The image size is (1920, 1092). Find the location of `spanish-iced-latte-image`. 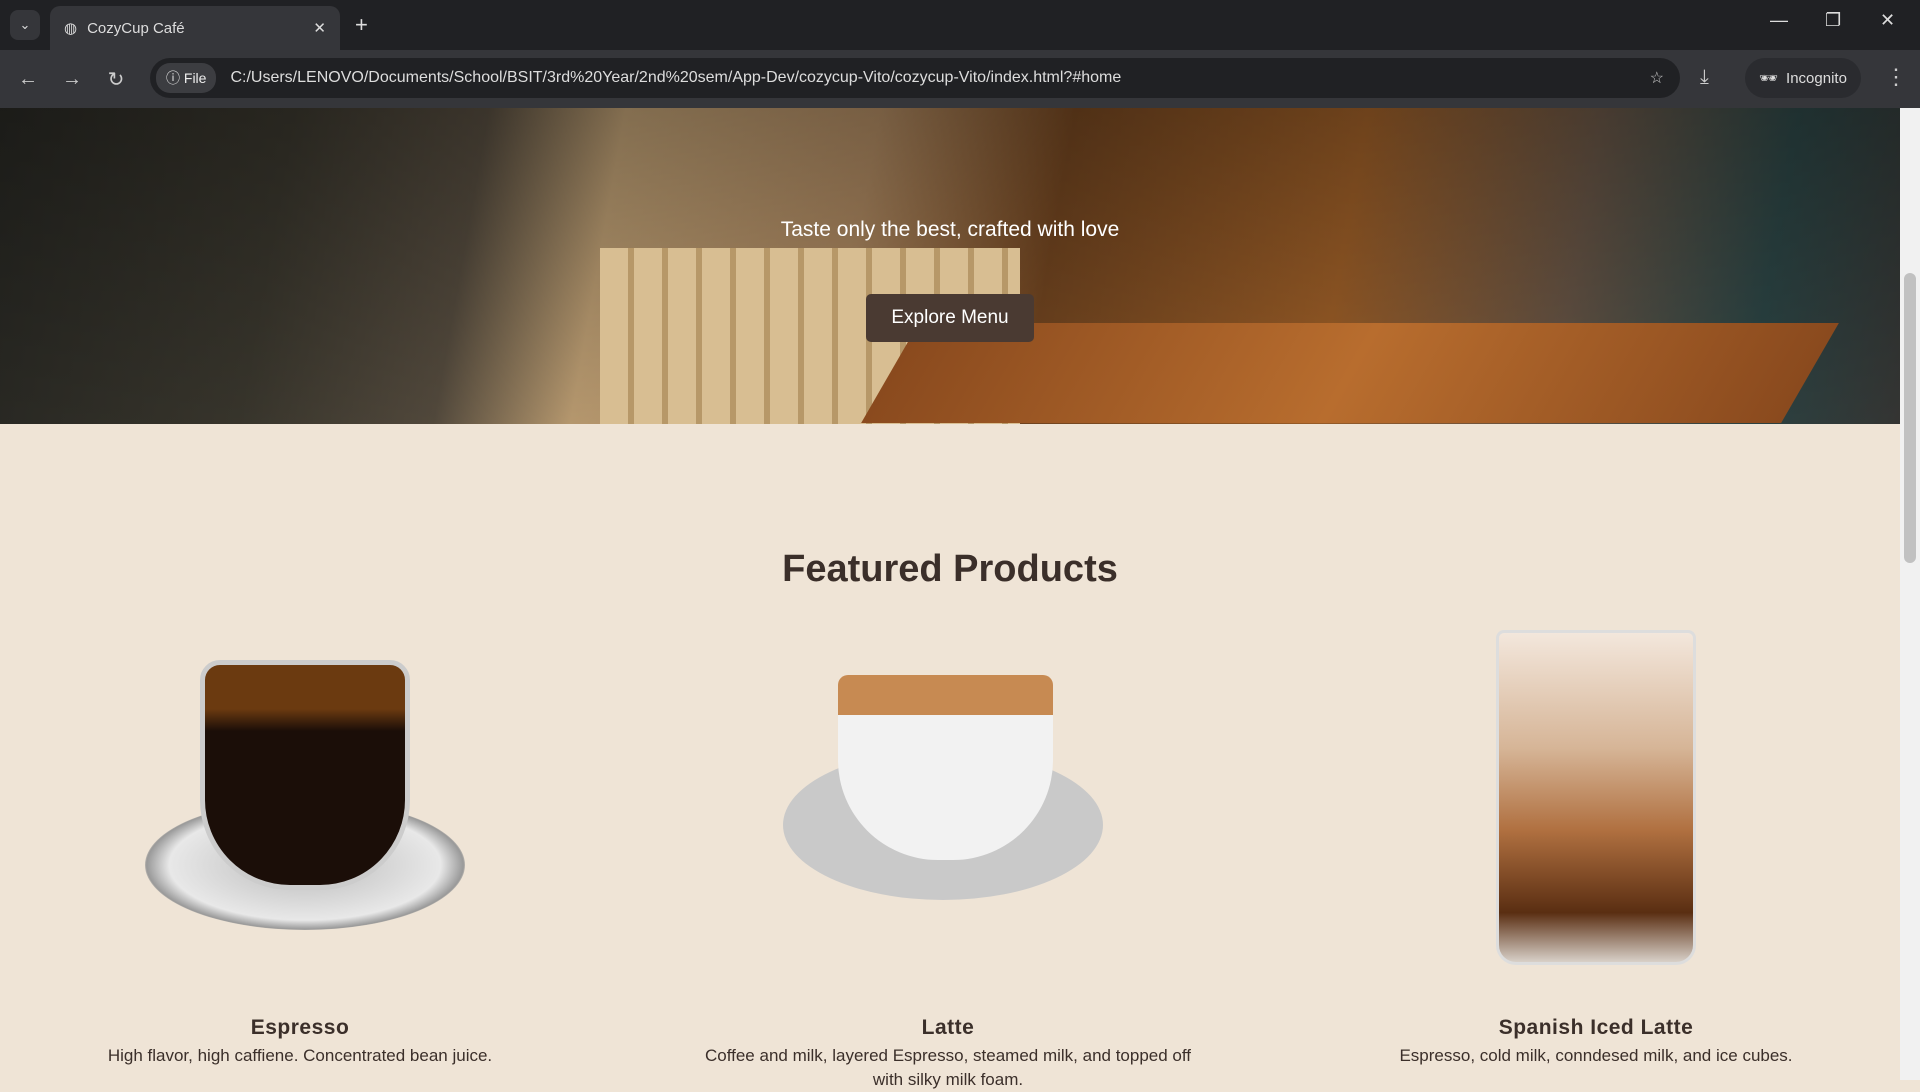

spanish-iced-latte-image is located at coordinates (1596, 800).